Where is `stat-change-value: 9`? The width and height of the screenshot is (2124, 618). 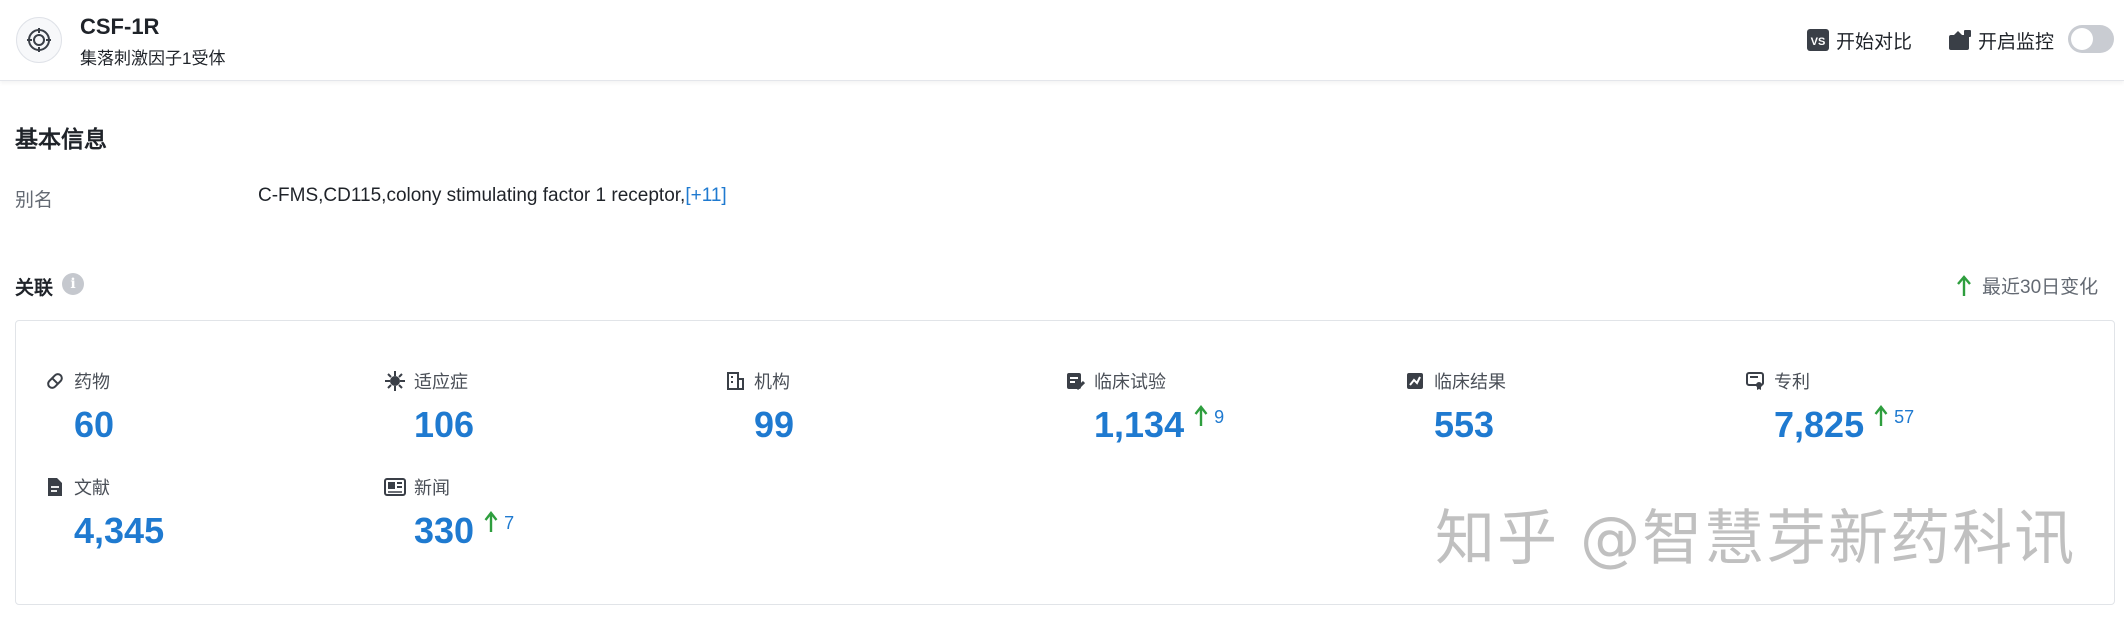 stat-change-value: 9 is located at coordinates (1219, 417).